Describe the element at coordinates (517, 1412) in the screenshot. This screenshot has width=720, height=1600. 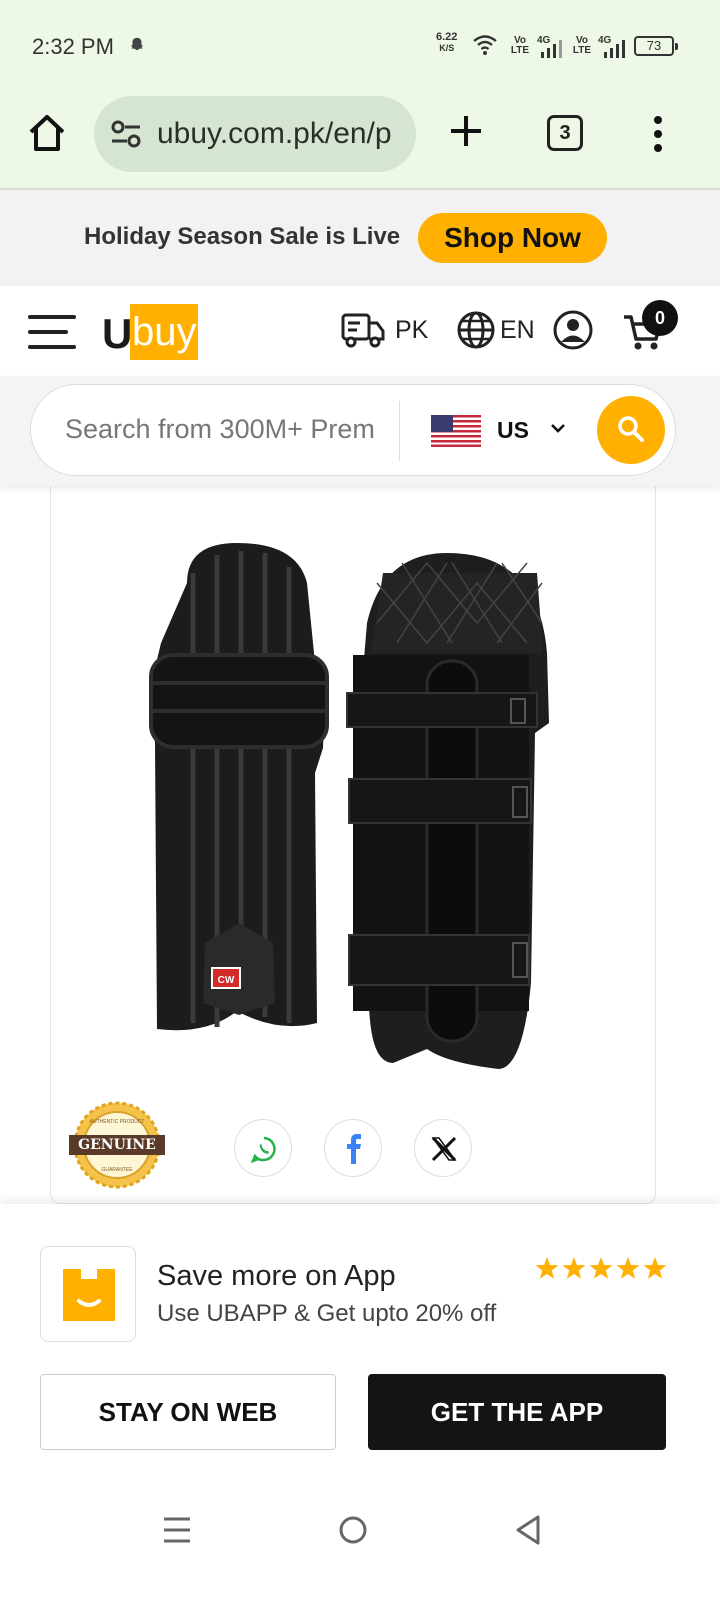
I see `get-the-app-button: GET THE APP` at that location.